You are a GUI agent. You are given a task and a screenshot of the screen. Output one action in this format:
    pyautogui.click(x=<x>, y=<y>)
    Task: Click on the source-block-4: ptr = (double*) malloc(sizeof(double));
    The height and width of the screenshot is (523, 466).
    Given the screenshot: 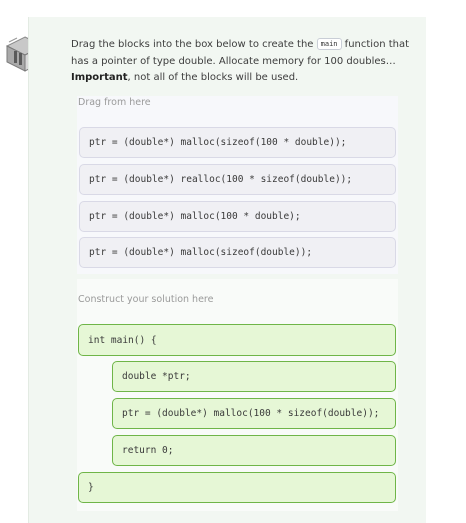 What is the action you would take?
    pyautogui.click(x=237, y=252)
    